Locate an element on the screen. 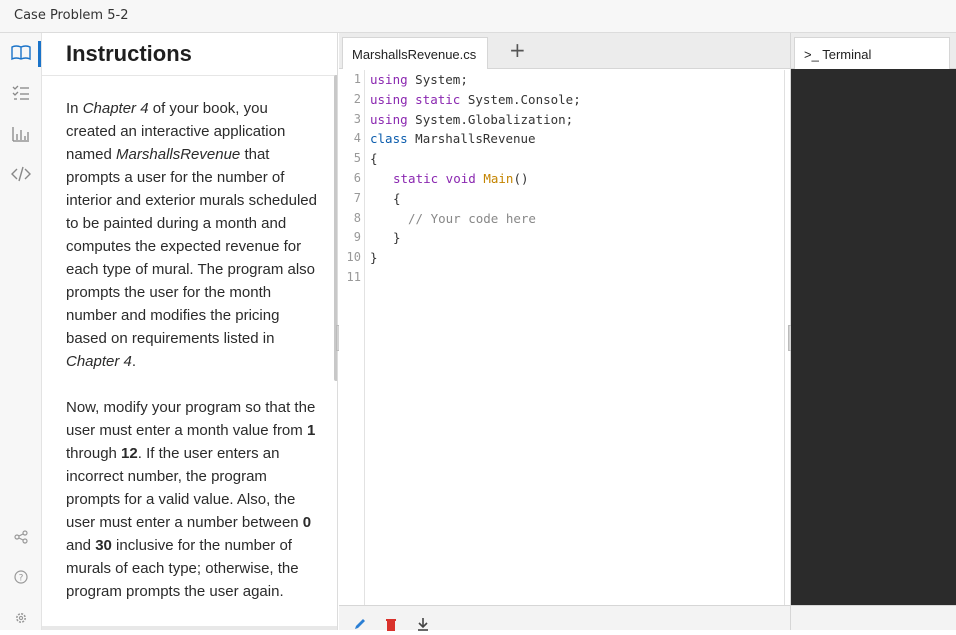 The image size is (956, 635). tab-marshallsrevenue-cs: MarshallsRevenue.cs is located at coordinates (415, 53).